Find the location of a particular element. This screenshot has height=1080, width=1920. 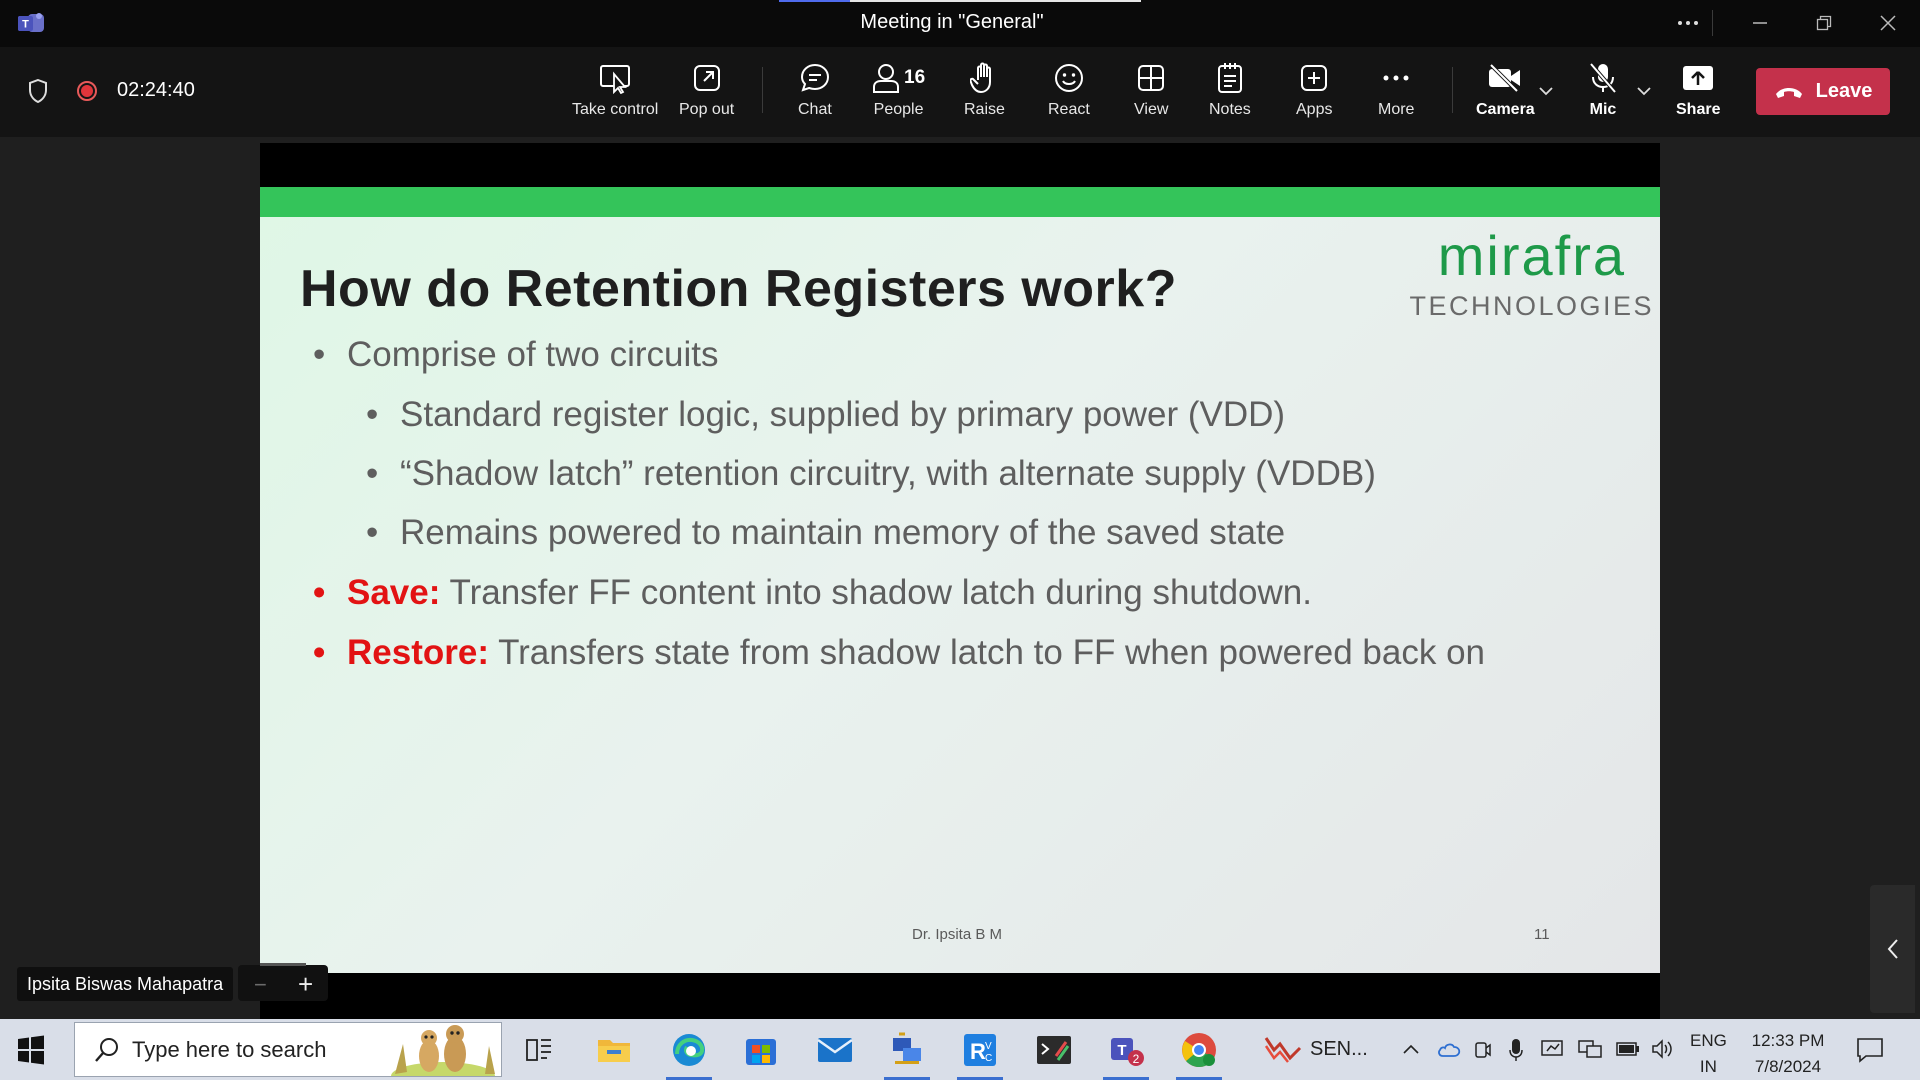

mic-button: Mic is located at coordinates (1603, 90).